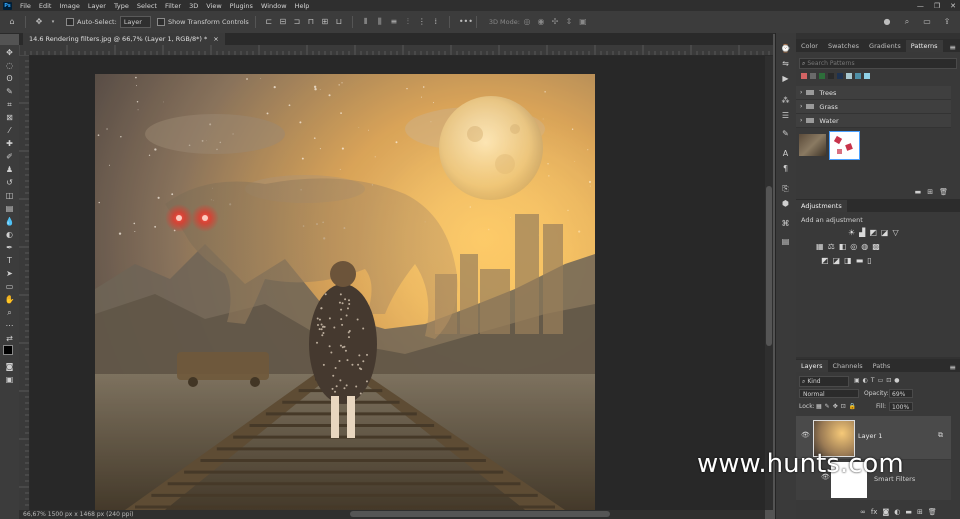 Image resolution: width=960 pixels, height=519 pixels. I want to click on distribute-2-icon: ⫼, so click(380, 22).